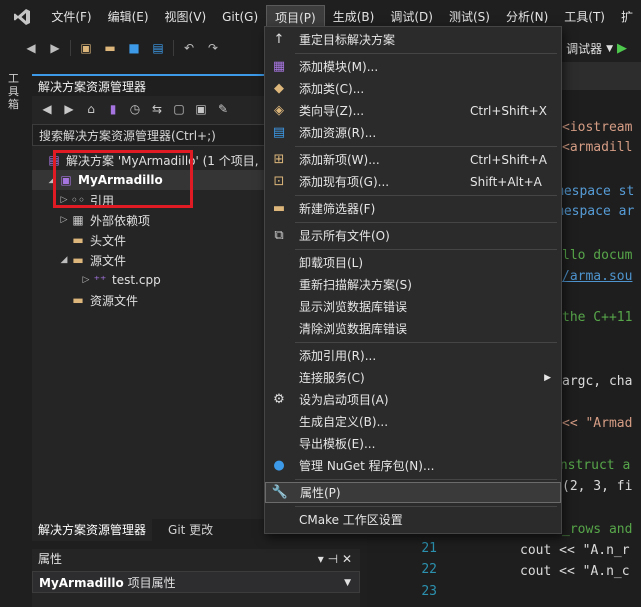  What do you see at coordinates (279, 132) in the screenshot?
I see `add-resource-icon: ▤` at bounding box center [279, 132].